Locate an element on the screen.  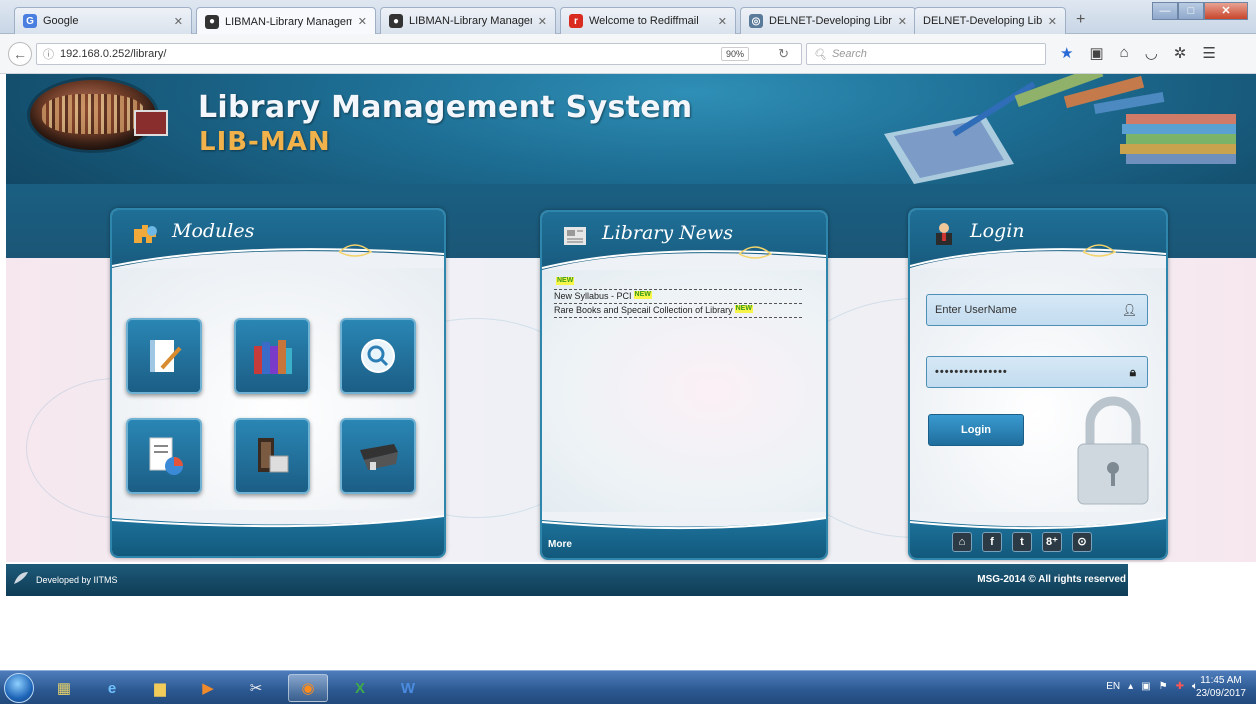
books-tablet-decoration is located at coordinates (1060, 129).